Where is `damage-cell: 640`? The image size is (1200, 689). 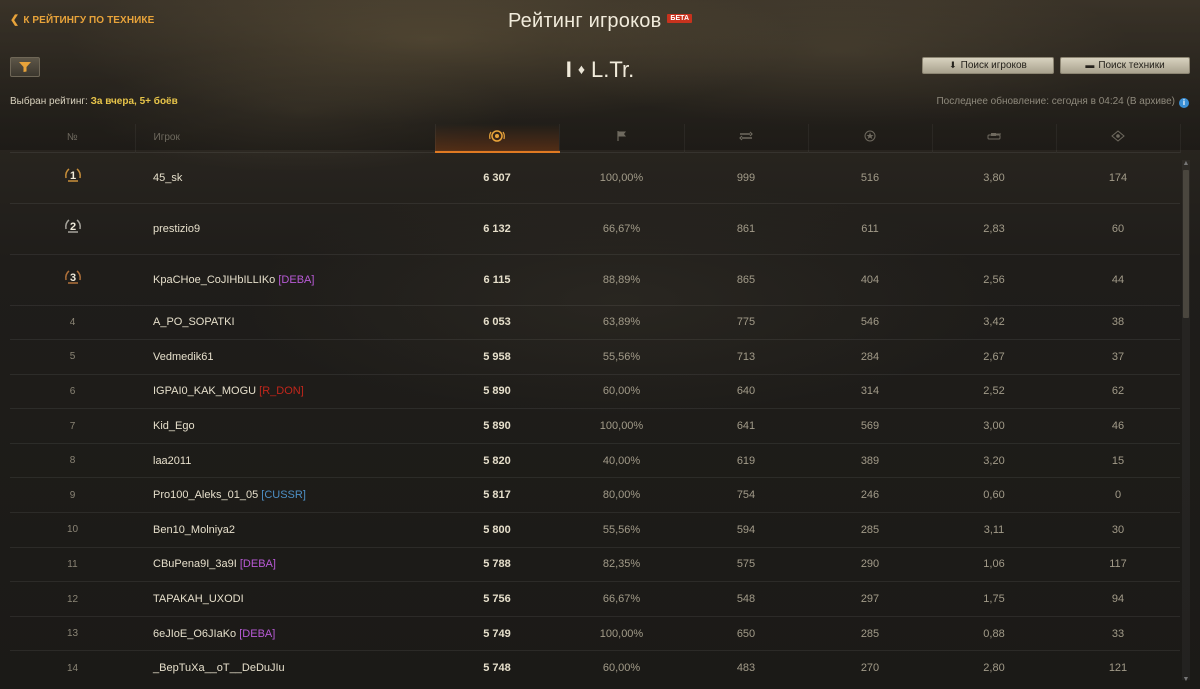
damage-cell: 640 is located at coordinates (746, 391).